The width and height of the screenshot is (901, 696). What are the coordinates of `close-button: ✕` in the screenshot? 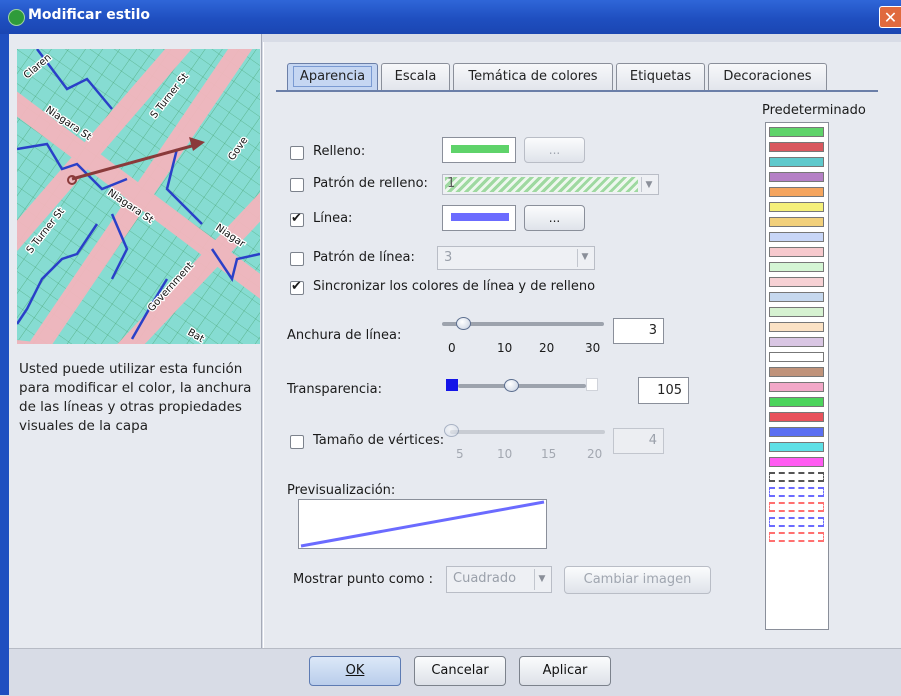 It's located at (890, 17).